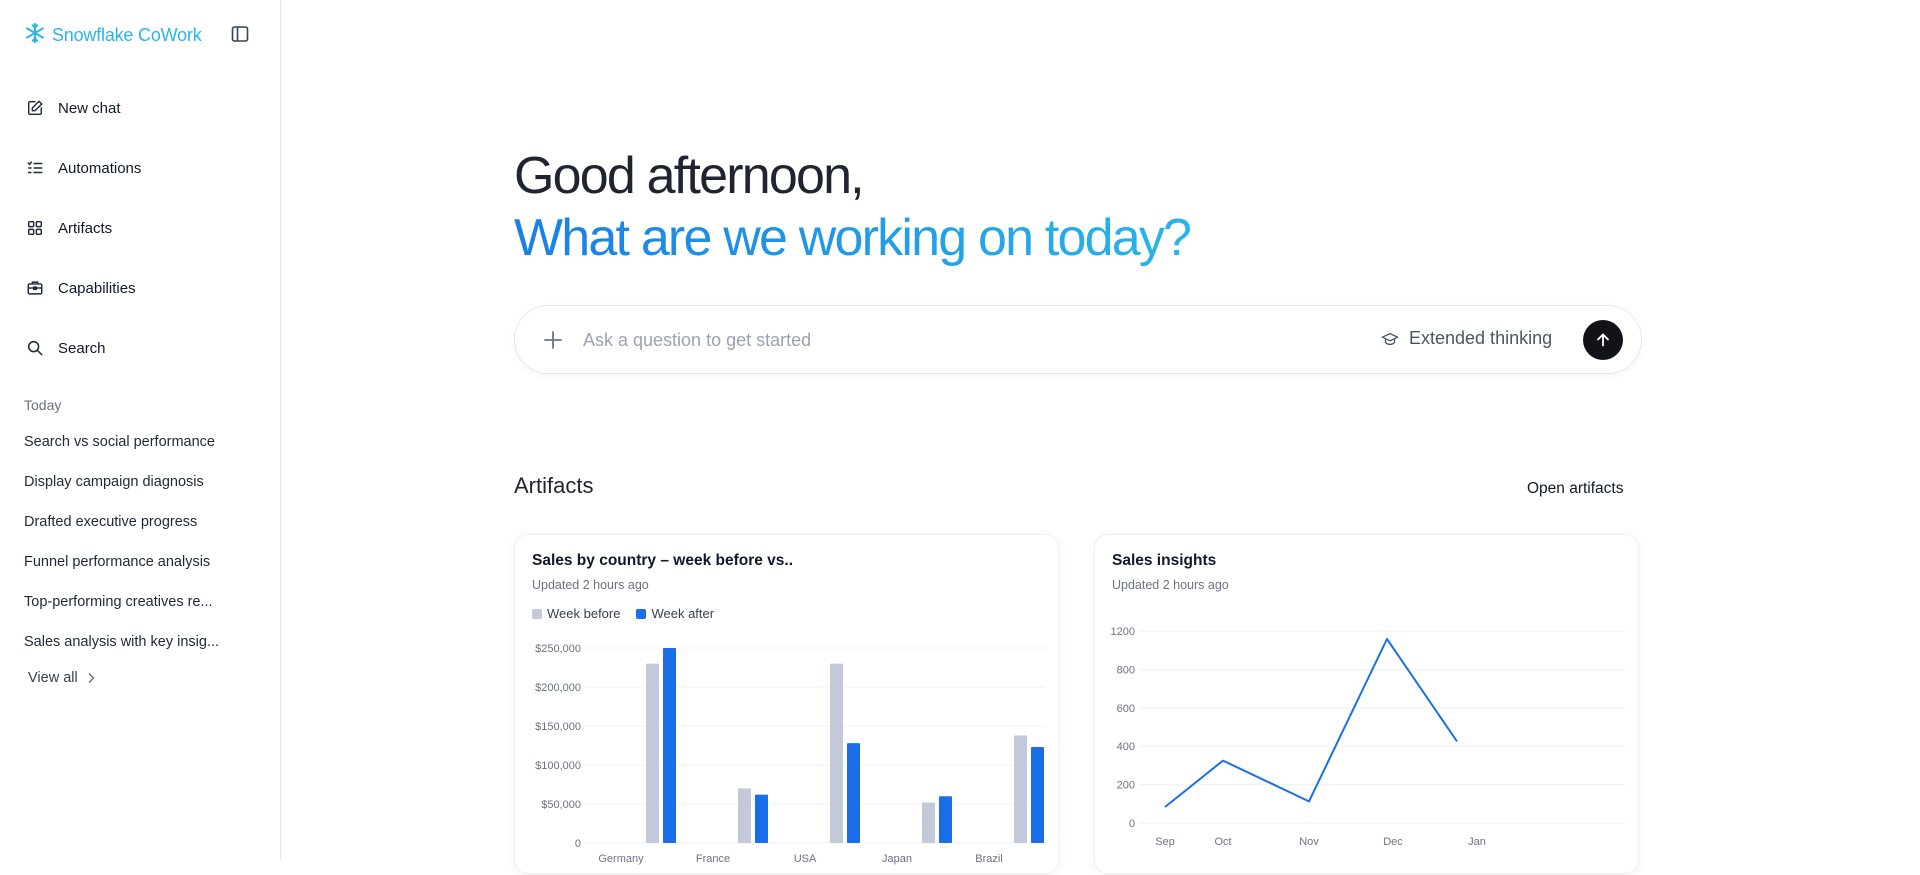 This screenshot has width=1920, height=875. Describe the element at coordinates (1126, 709) in the screenshot. I see `y-tick-label: 600` at that location.